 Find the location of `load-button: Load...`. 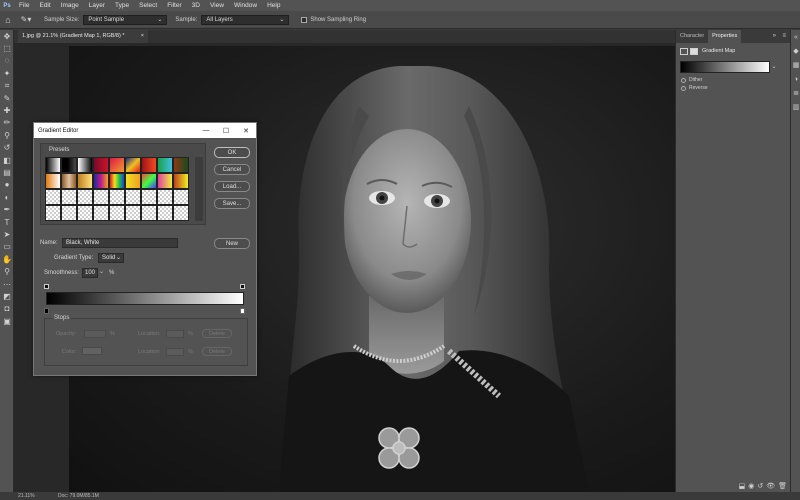

load-button: Load... is located at coordinates (232, 186).